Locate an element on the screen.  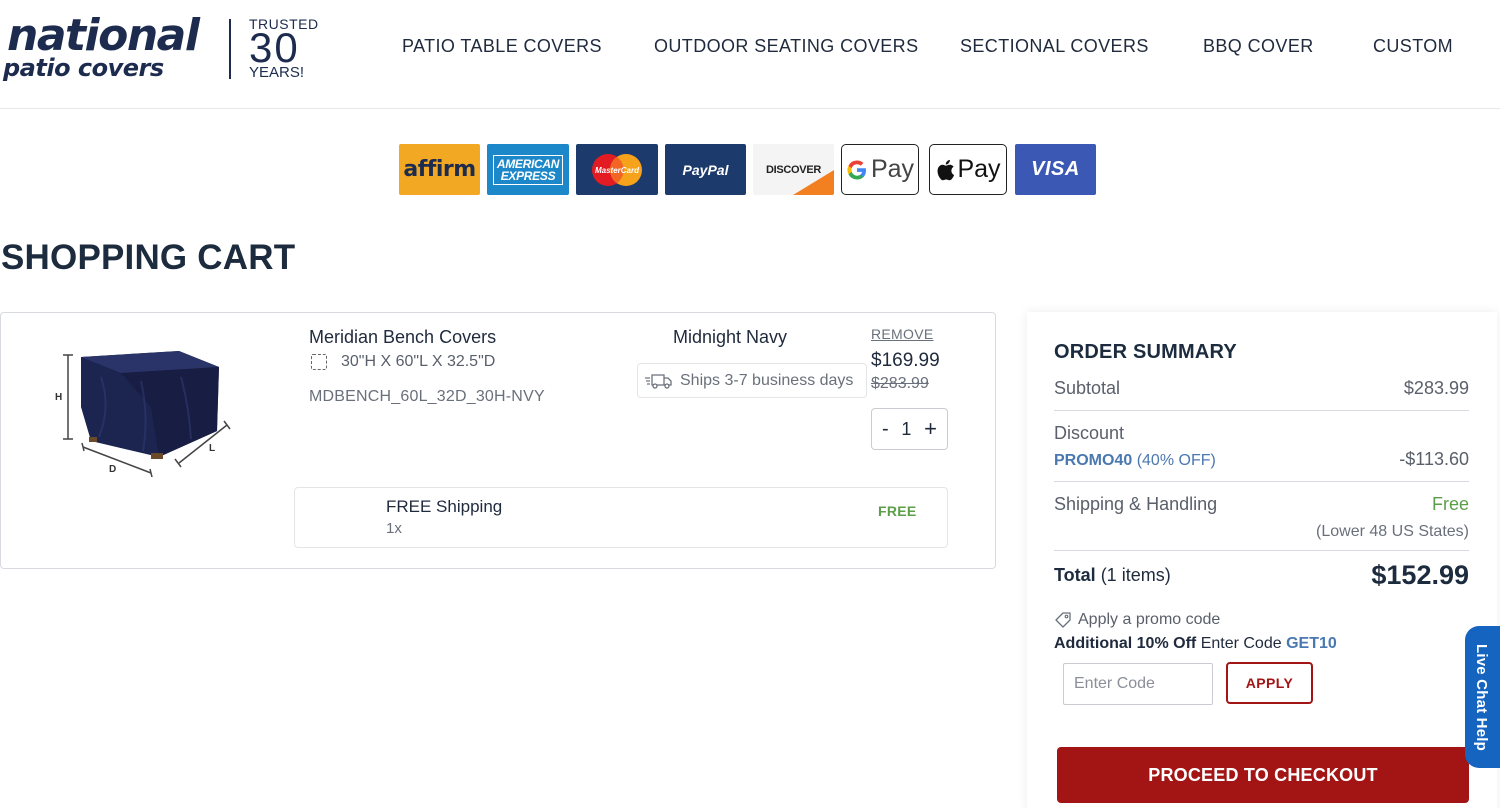
discount-label: Discount is located at coordinates (1089, 433).